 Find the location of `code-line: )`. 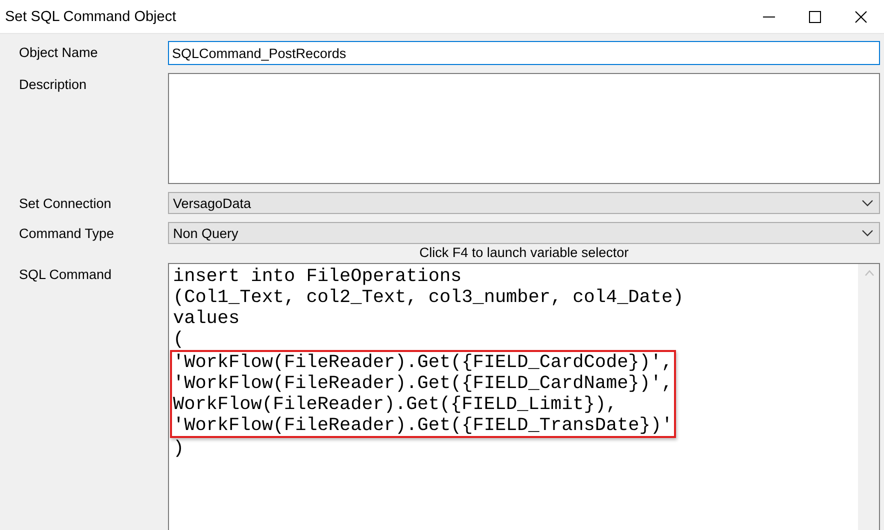

code-line: ) is located at coordinates (178, 448).